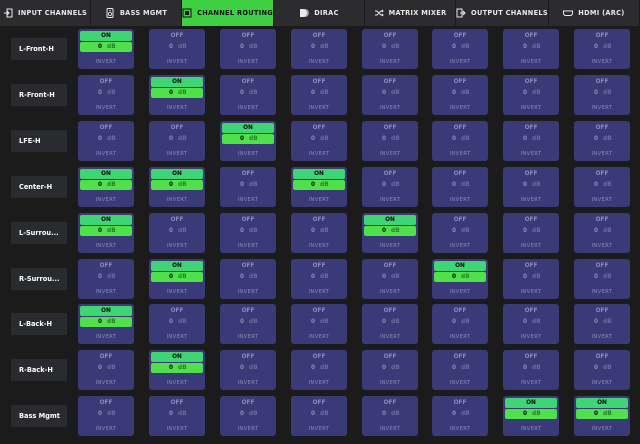  Describe the element at coordinates (502, 13) in the screenshot. I see `tab-output-channels: OUTPUT CHANNELS` at that location.